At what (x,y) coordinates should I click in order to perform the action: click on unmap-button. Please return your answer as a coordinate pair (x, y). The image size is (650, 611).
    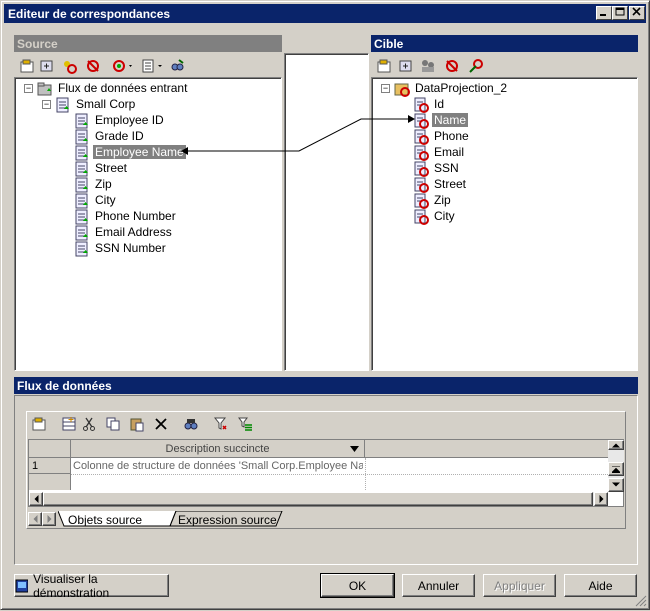
    Looking at the image, I should click on (93, 66).